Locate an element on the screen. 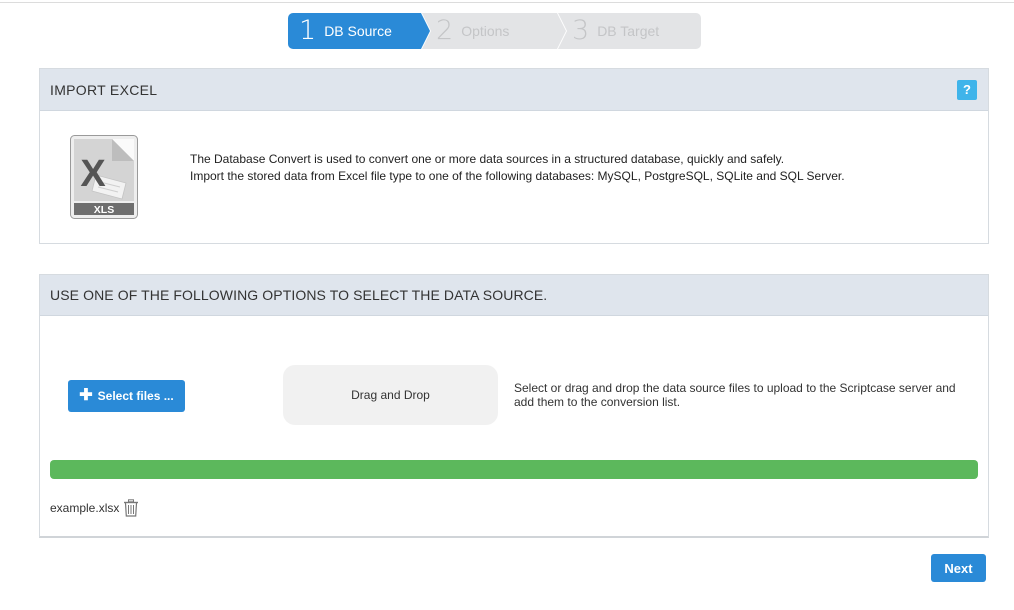 The height and width of the screenshot is (610, 1014). wizard-step-db-target: 3 DB Target is located at coordinates (629, 31).